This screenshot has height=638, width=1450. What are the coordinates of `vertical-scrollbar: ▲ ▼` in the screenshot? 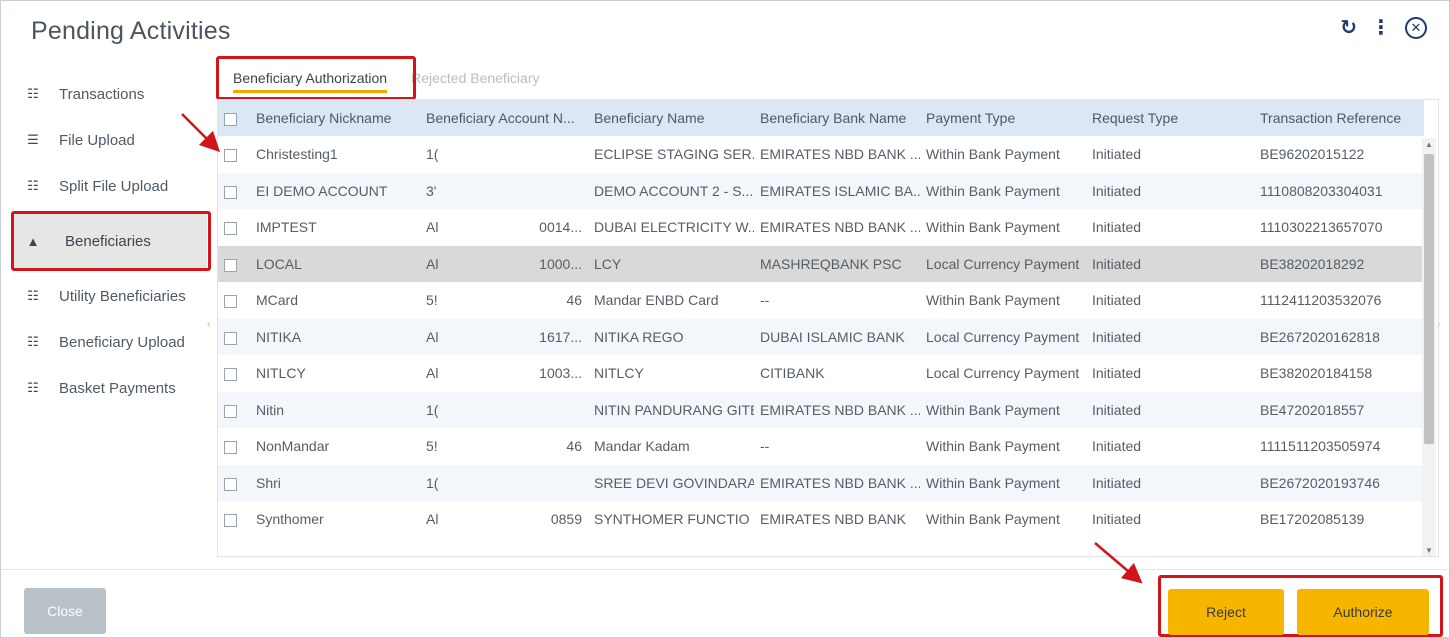 It's located at (1429, 347).